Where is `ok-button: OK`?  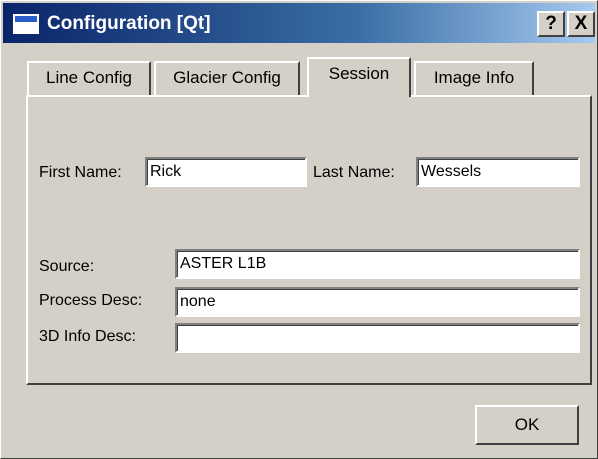 ok-button: OK is located at coordinates (527, 425).